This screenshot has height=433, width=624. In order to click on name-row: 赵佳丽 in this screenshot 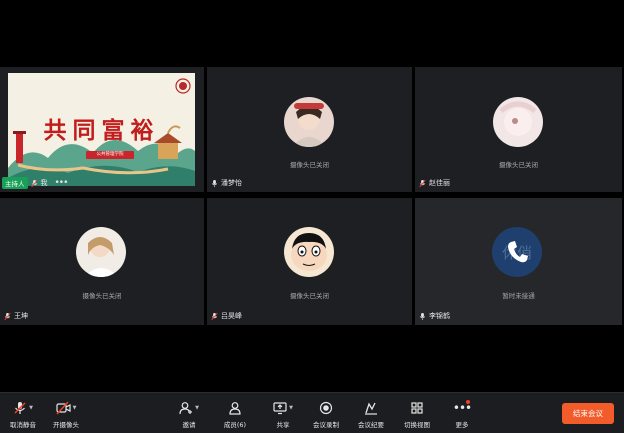, I will do `click(434, 183)`.